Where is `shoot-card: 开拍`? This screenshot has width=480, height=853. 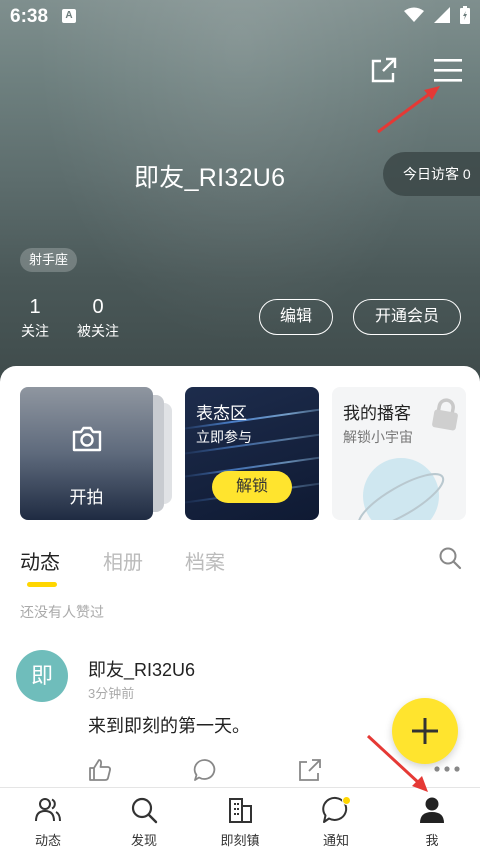
shoot-card: 开拍 is located at coordinates (86, 453).